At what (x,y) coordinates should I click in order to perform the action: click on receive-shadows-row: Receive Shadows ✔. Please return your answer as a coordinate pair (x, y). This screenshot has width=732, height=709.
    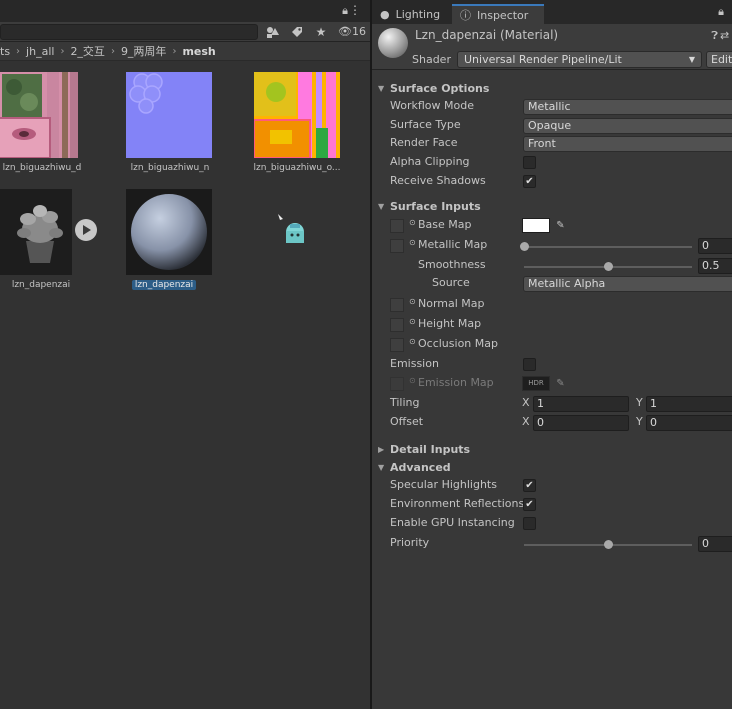
    Looking at the image, I should click on (552, 182).